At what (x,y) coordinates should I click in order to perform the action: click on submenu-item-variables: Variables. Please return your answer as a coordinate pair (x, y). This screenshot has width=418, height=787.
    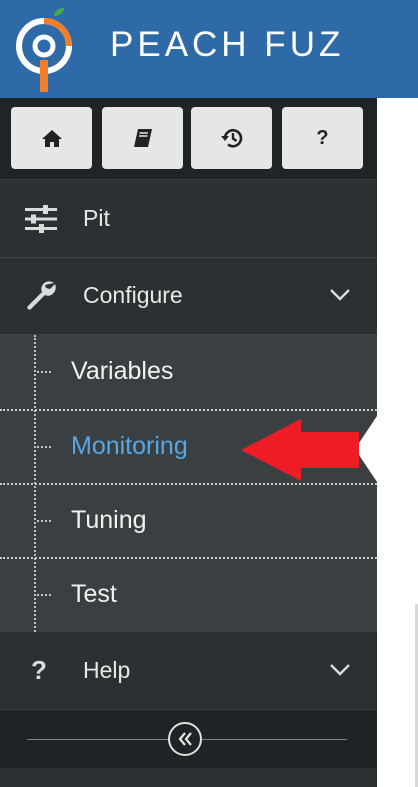
    Looking at the image, I should click on (188, 371).